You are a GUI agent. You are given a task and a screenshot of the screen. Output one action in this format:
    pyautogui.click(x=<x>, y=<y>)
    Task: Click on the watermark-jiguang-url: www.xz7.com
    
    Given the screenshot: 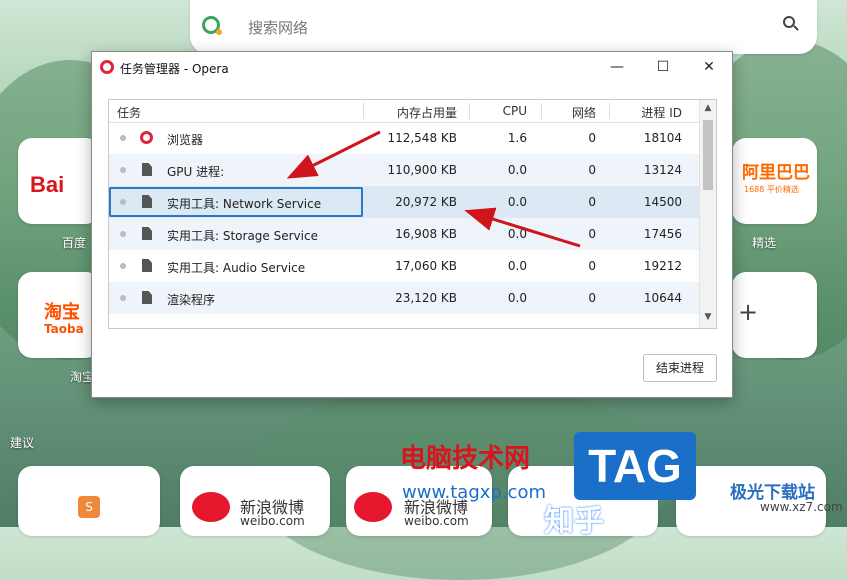 What is the action you would take?
    pyautogui.click(x=801, y=507)
    